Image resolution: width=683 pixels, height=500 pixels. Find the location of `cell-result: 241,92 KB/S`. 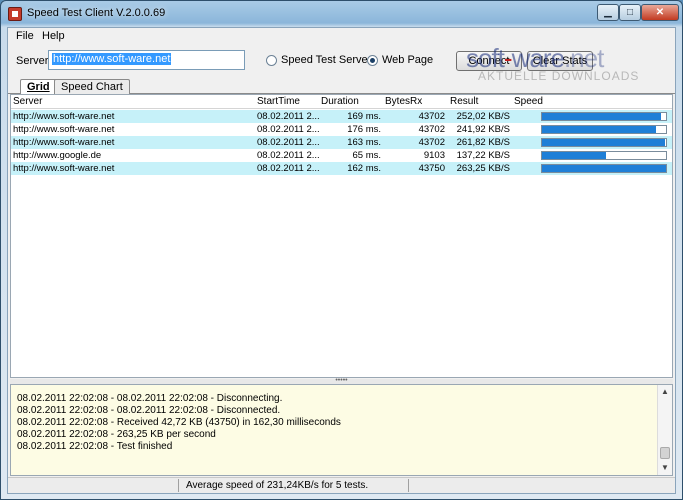

cell-result: 241,92 KB/S is located at coordinates (483, 129).